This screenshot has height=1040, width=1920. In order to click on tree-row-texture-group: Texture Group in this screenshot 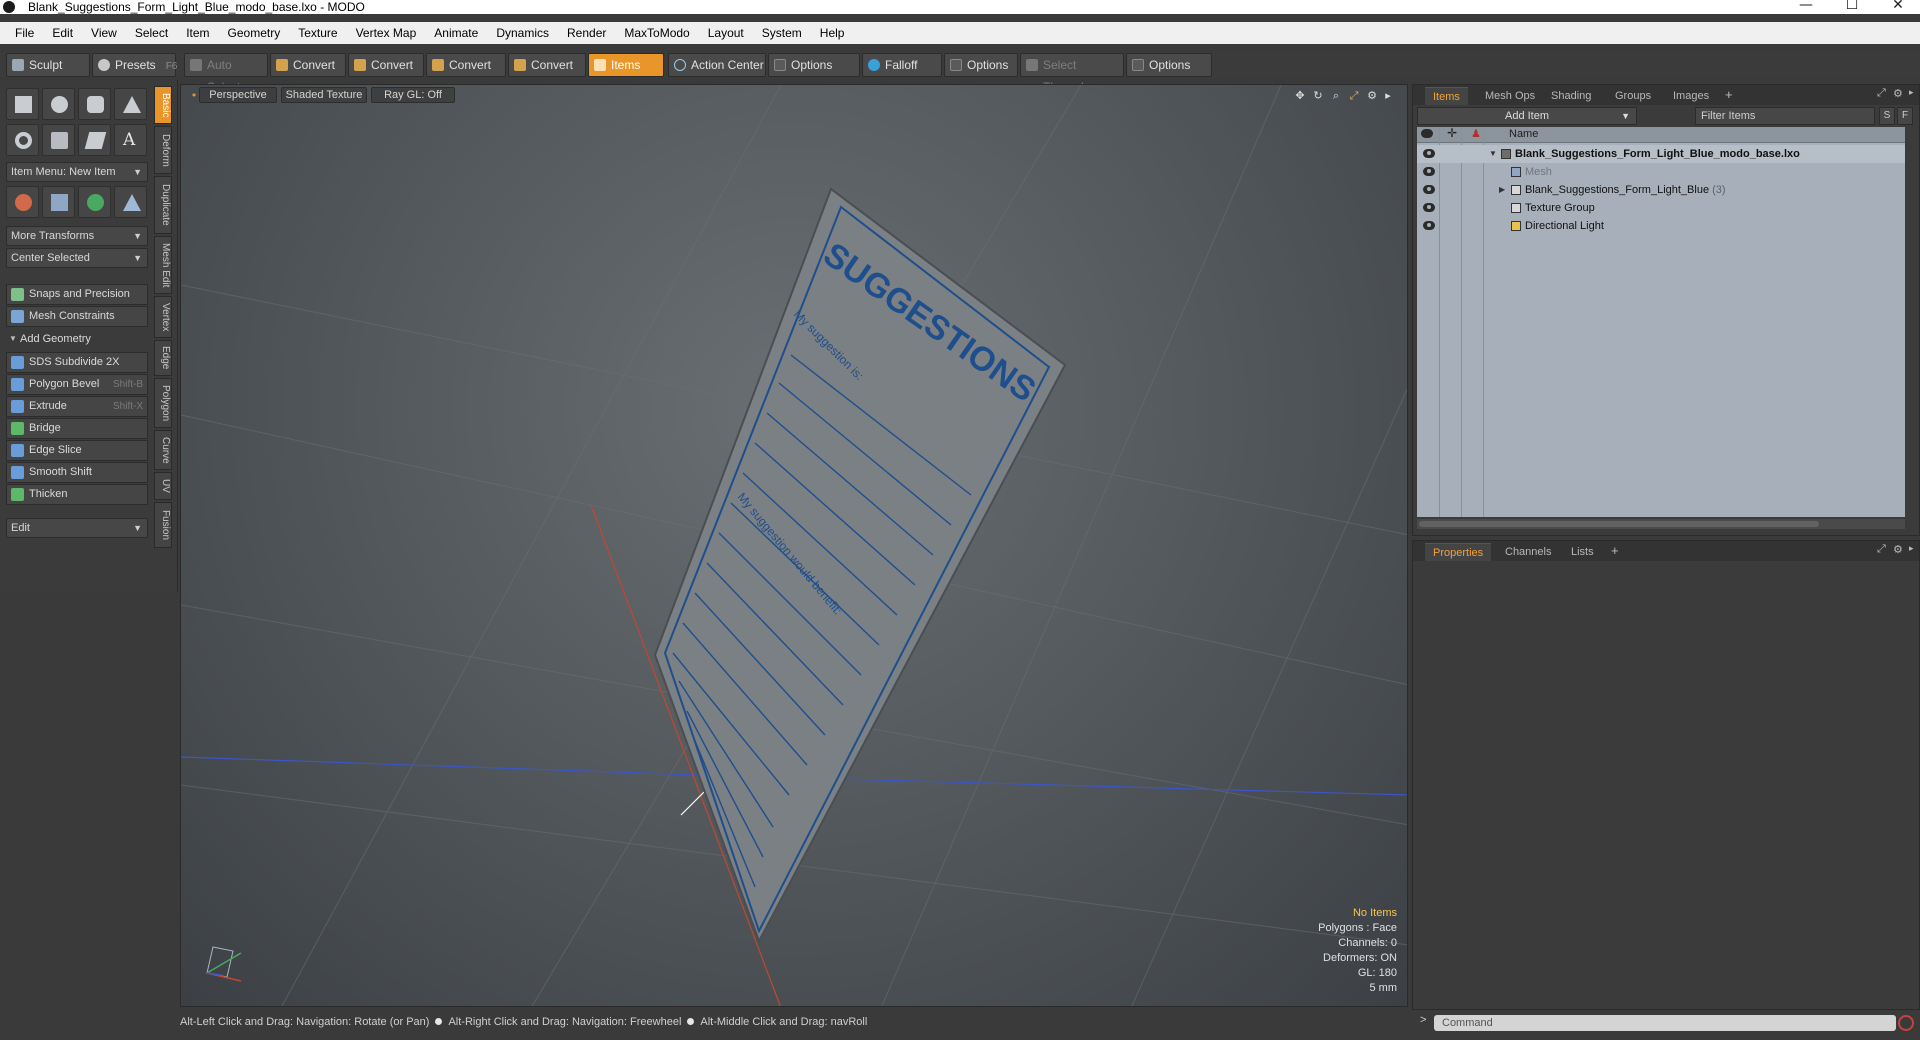, I will do `click(1661, 208)`.